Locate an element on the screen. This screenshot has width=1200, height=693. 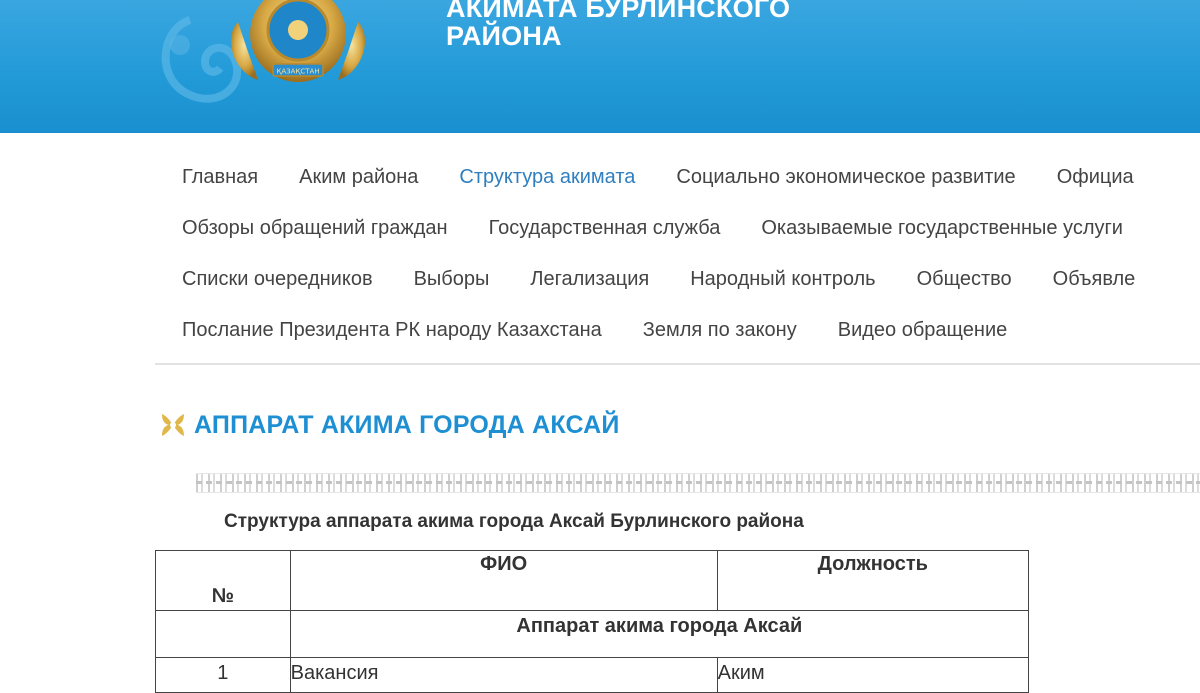
ornament-divider is located at coordinates (698, 483).